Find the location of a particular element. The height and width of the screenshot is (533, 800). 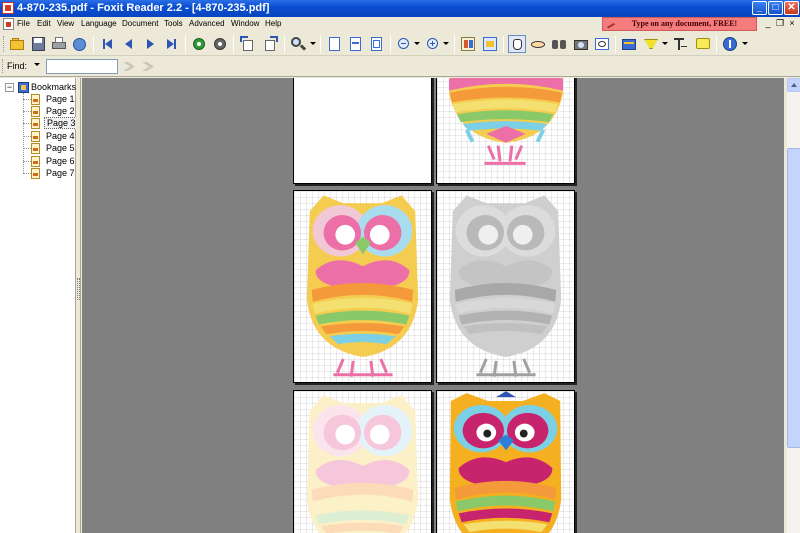

menu-advanced: Advanced is located at coordinates (207, 23).